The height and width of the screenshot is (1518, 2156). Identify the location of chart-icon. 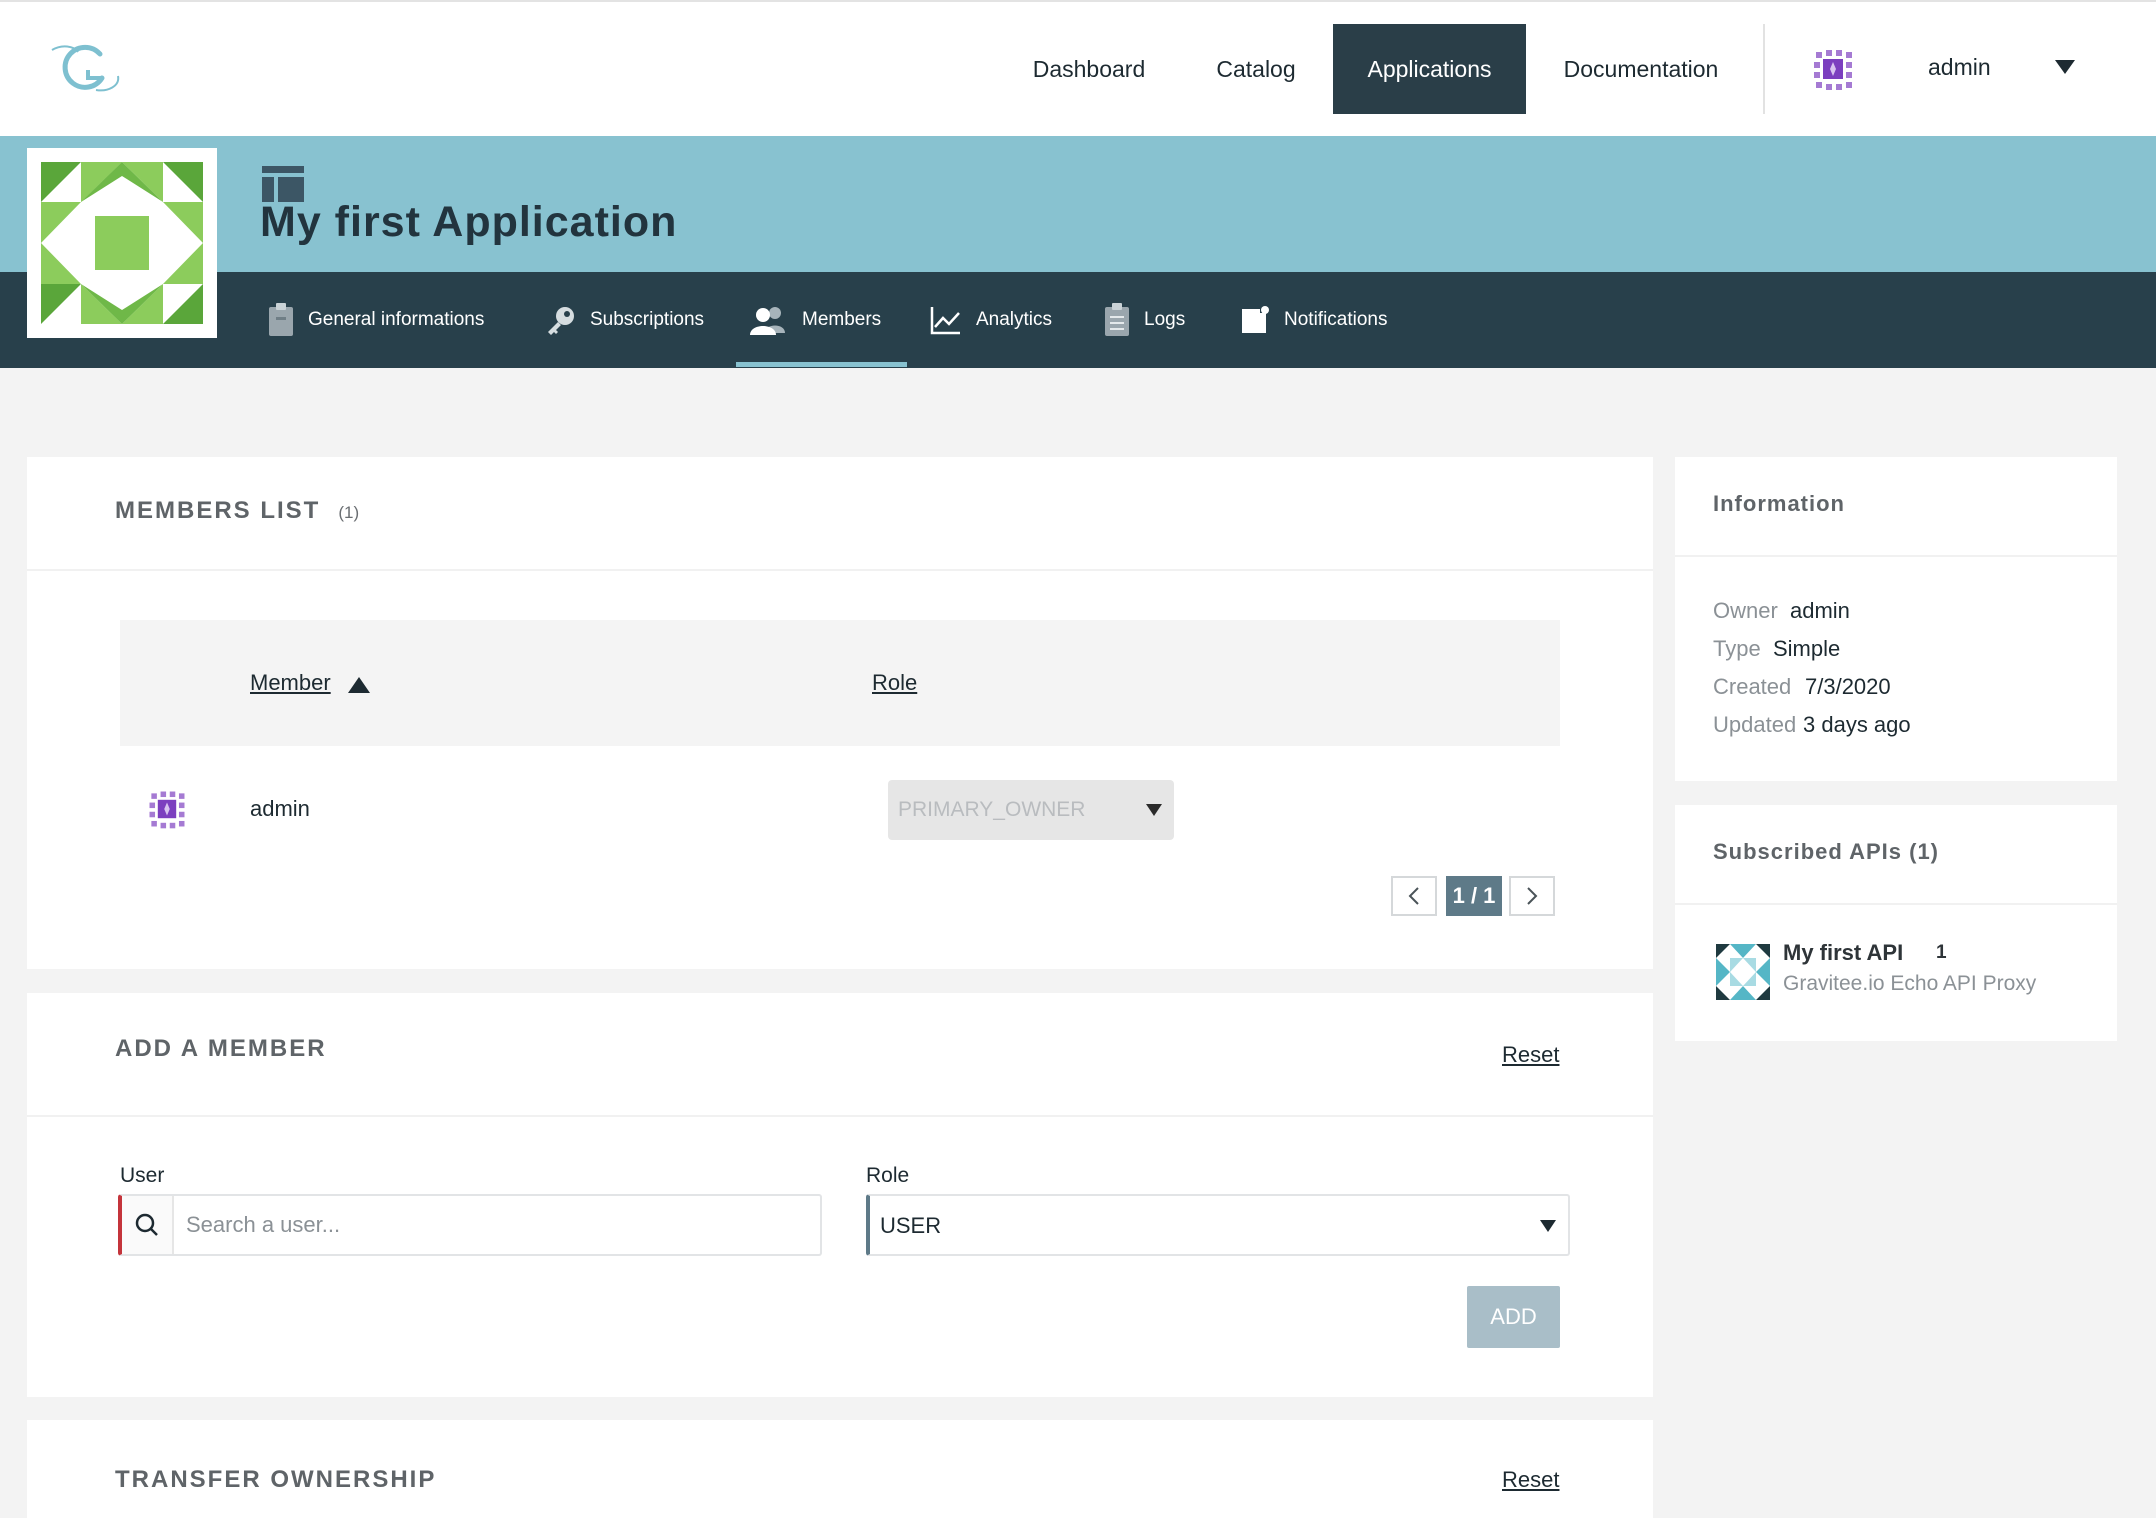
(945, 321).